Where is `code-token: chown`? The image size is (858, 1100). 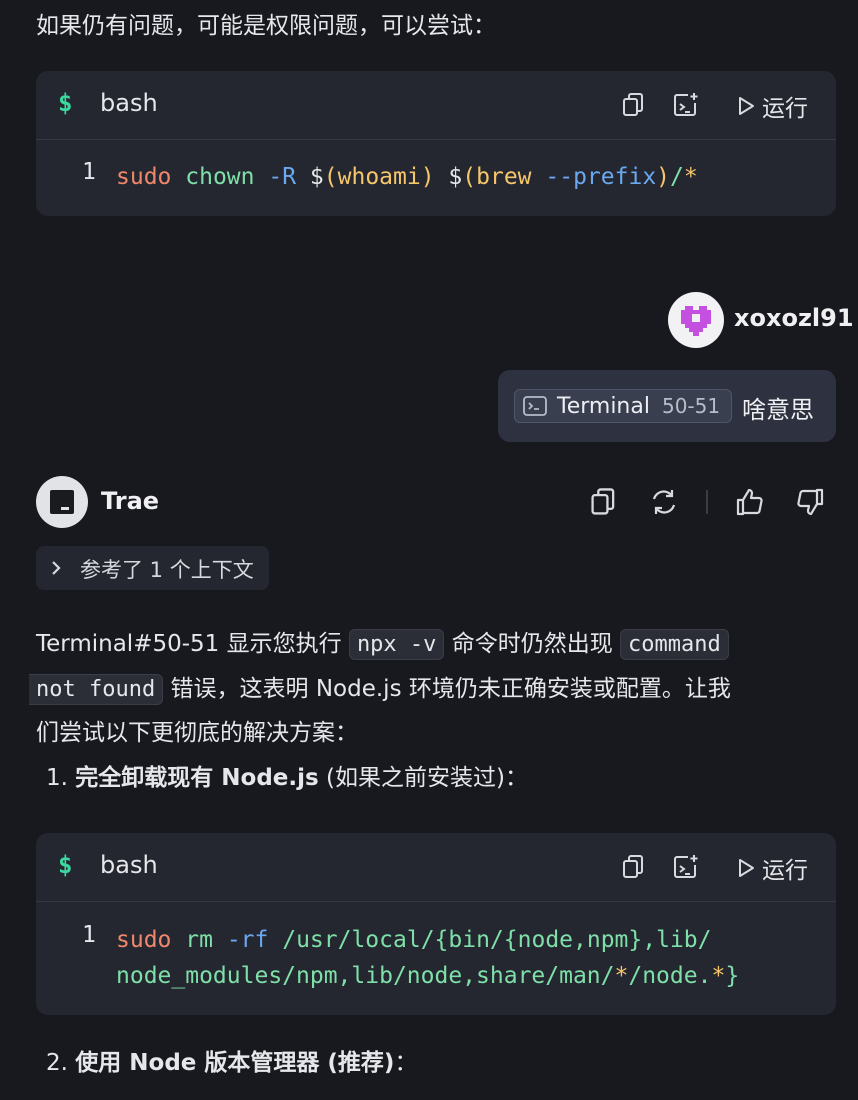
code-token: chown is located at coordinates (220, 177).